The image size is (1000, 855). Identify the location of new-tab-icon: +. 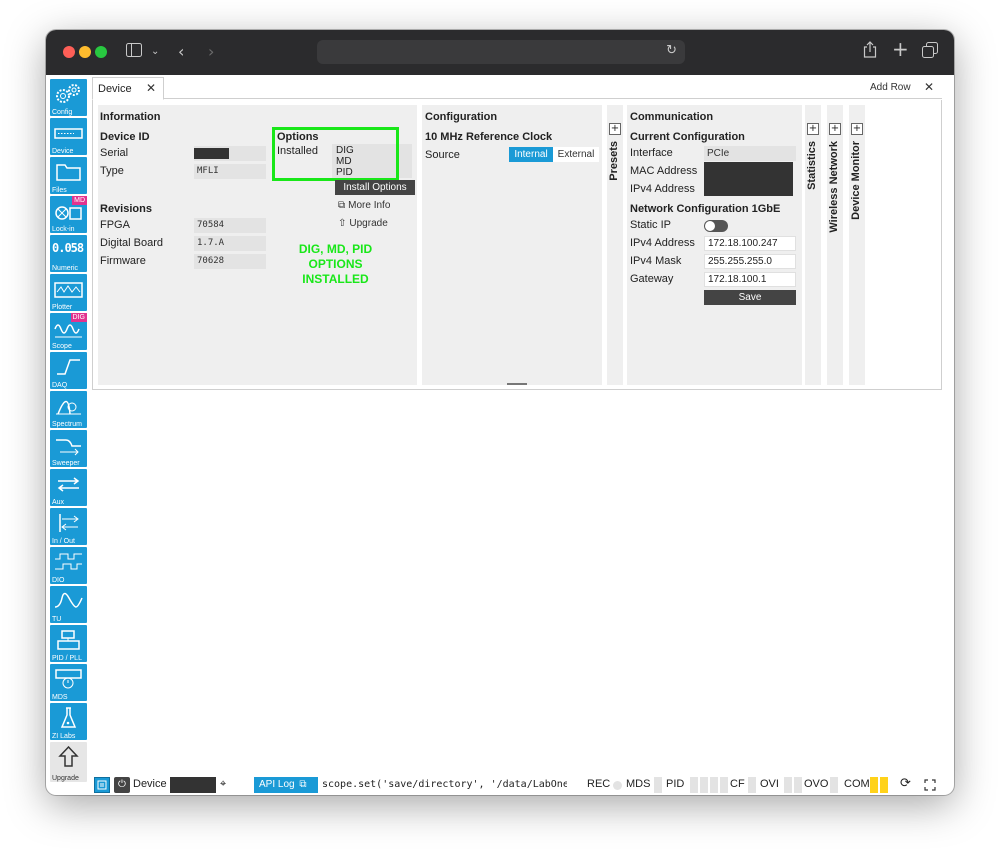
(900, 49).